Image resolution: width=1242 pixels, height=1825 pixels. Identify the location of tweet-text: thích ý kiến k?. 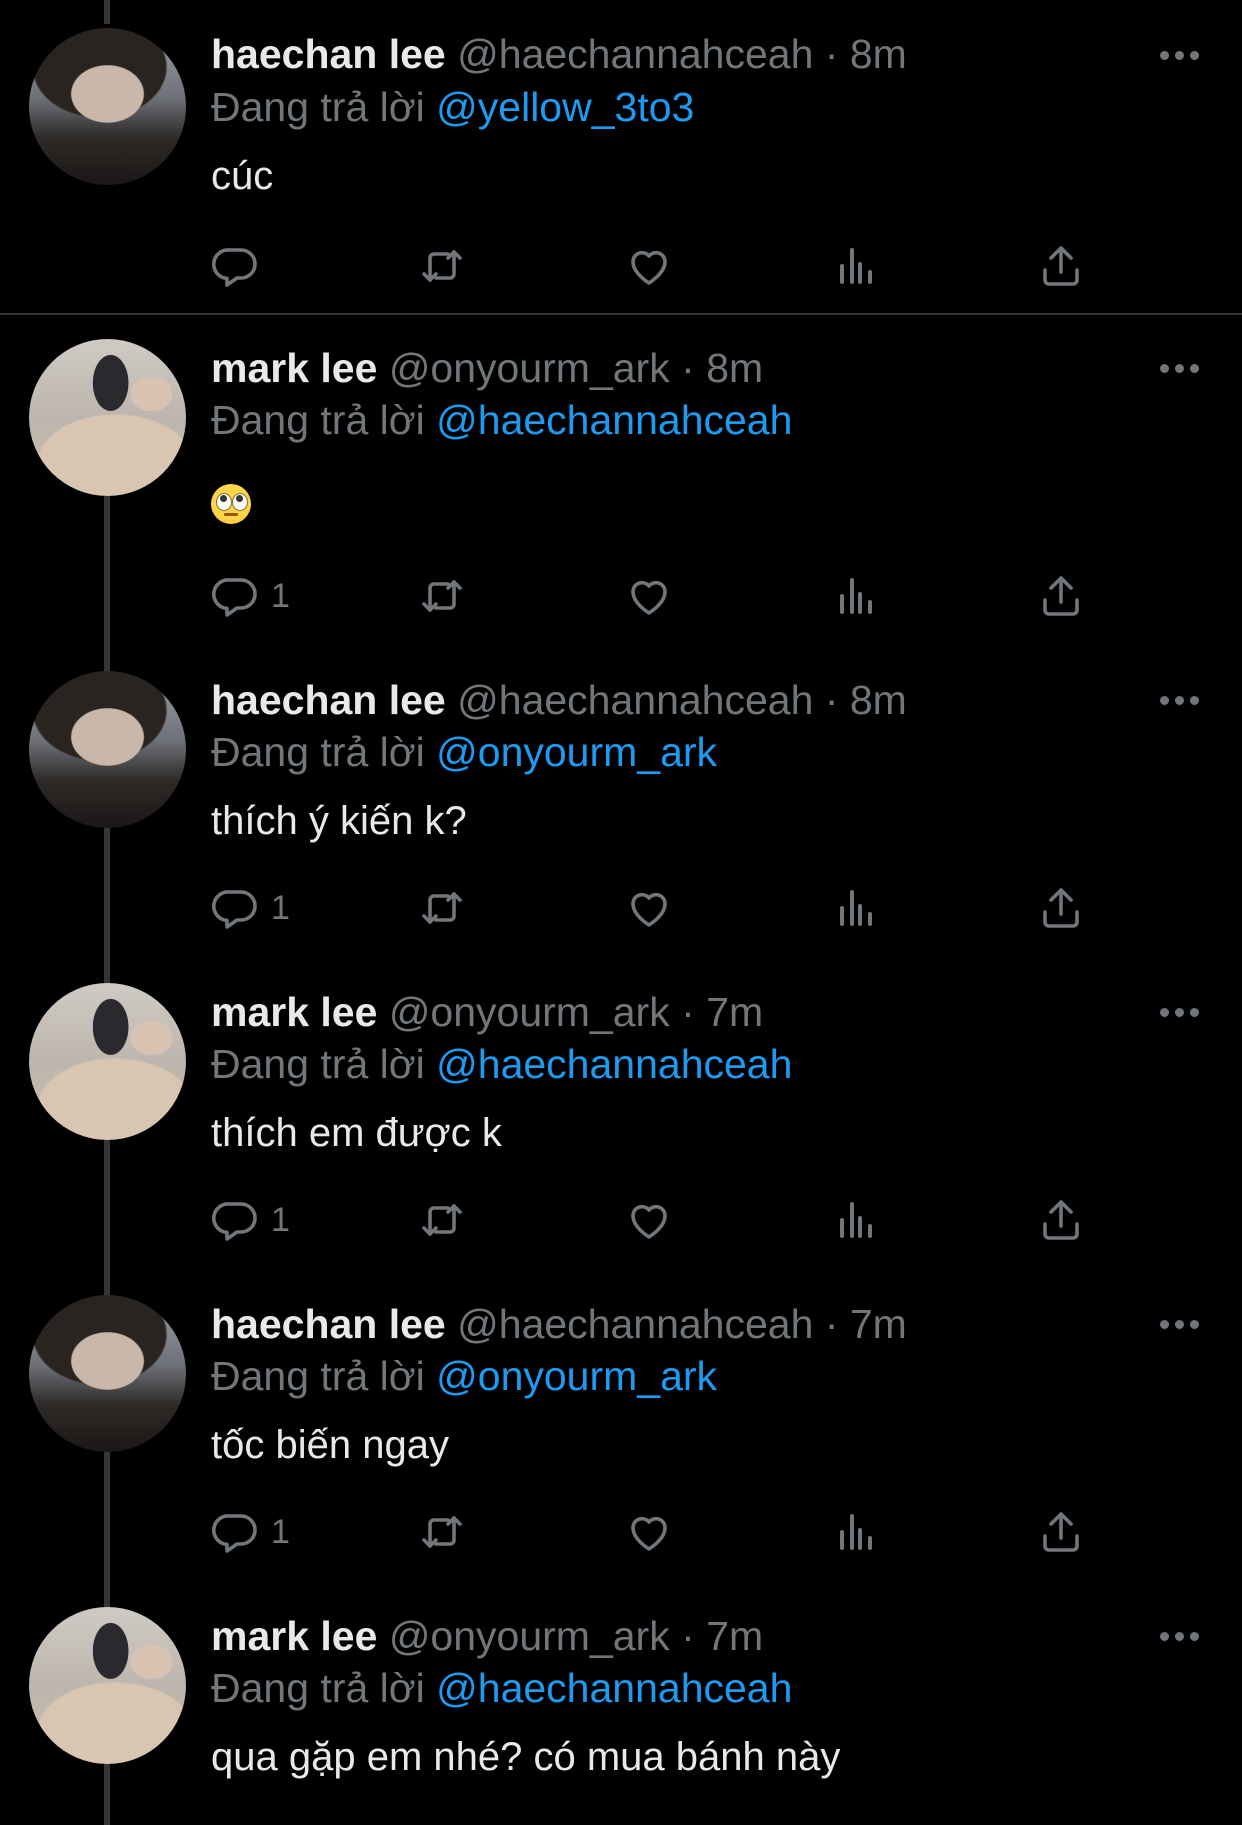
(339, 821).